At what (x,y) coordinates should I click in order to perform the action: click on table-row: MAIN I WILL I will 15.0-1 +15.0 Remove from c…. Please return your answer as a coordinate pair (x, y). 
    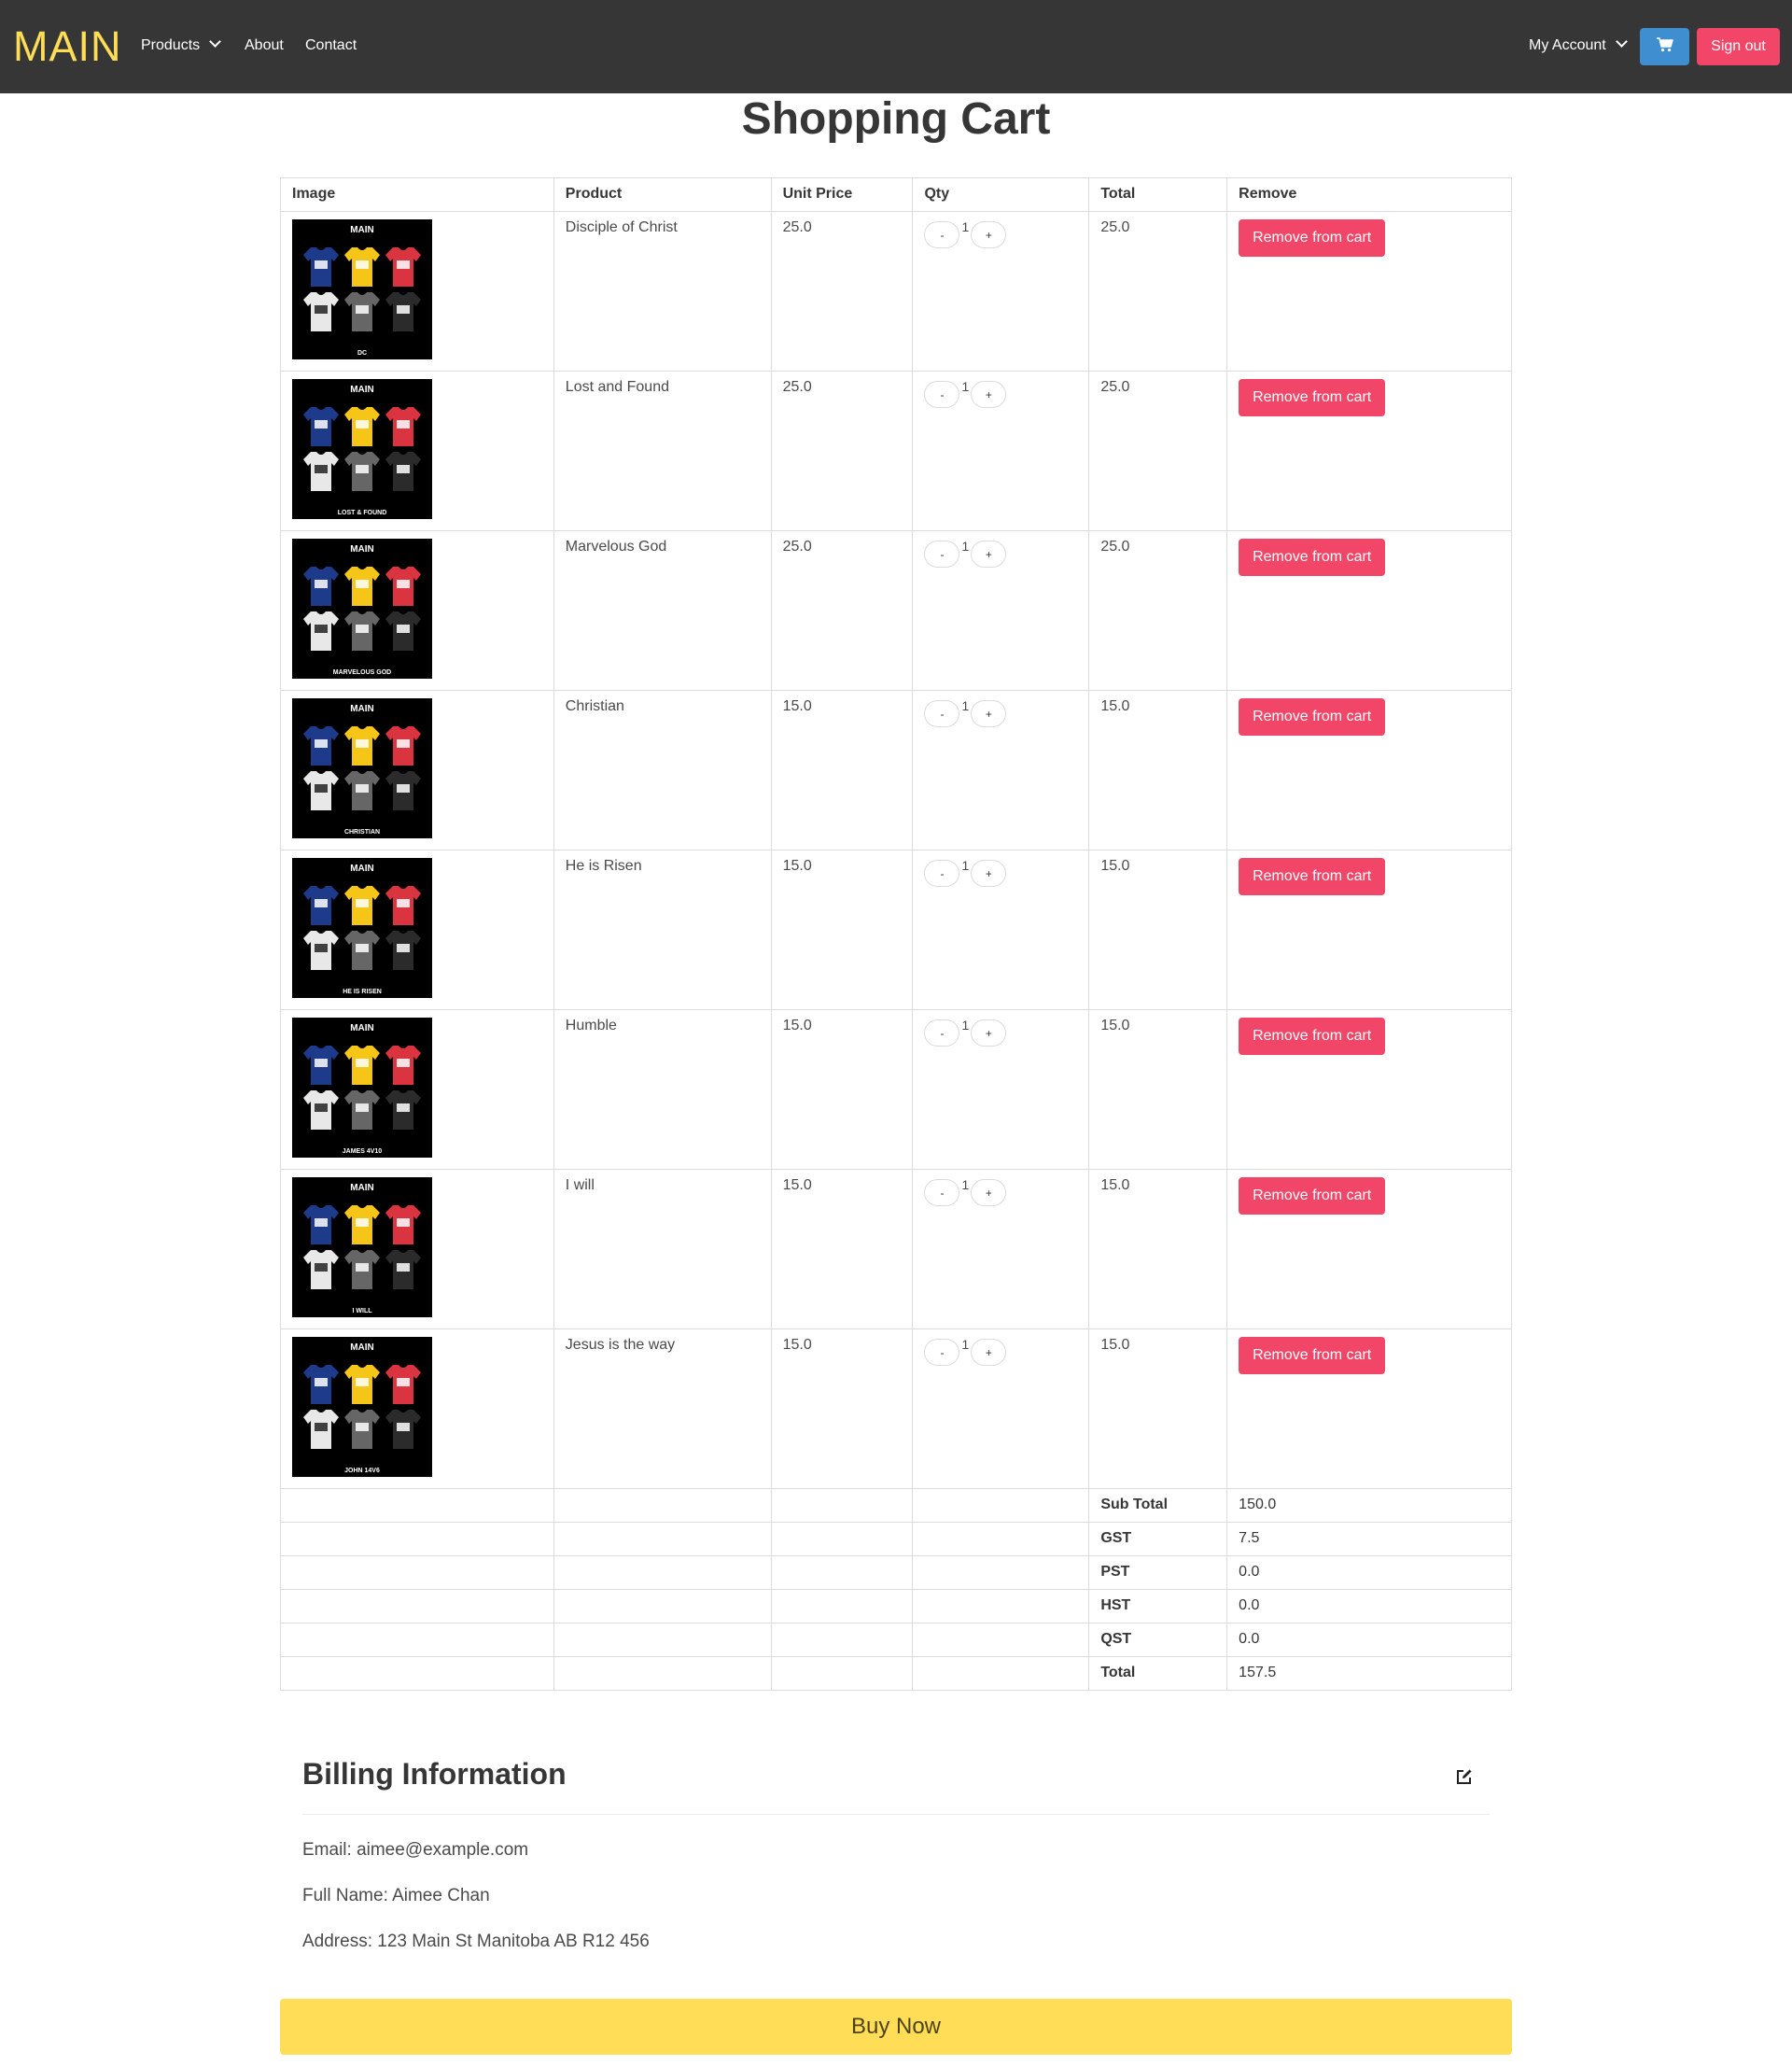
    Looking at the image, I should click on (896, 1249).